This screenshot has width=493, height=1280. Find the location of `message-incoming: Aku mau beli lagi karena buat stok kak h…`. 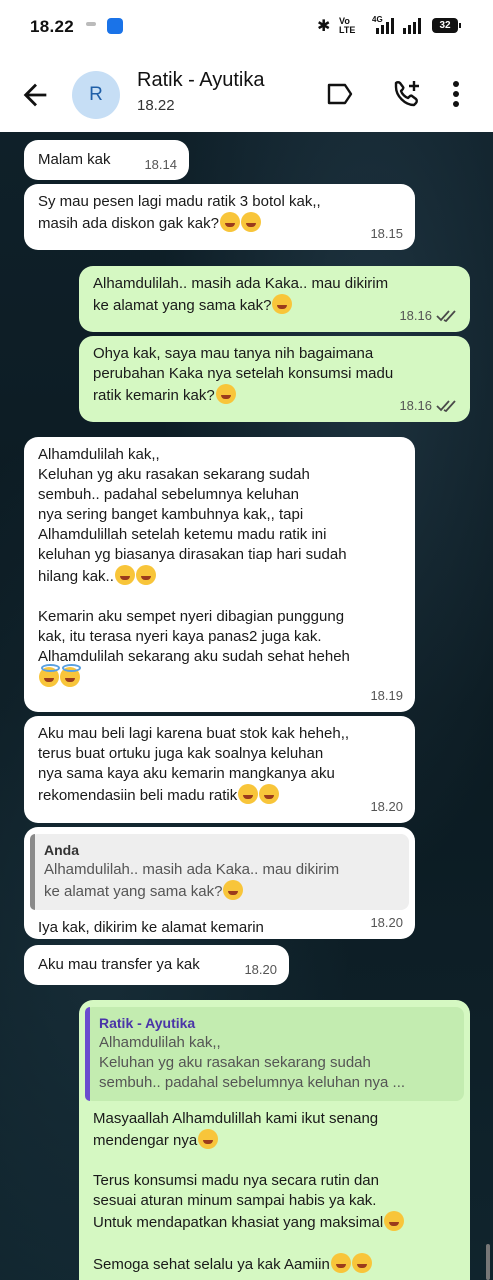

message-incoming: Aku mau beli lagi karena buat stok kak h… is located at coordinates (219, 769).